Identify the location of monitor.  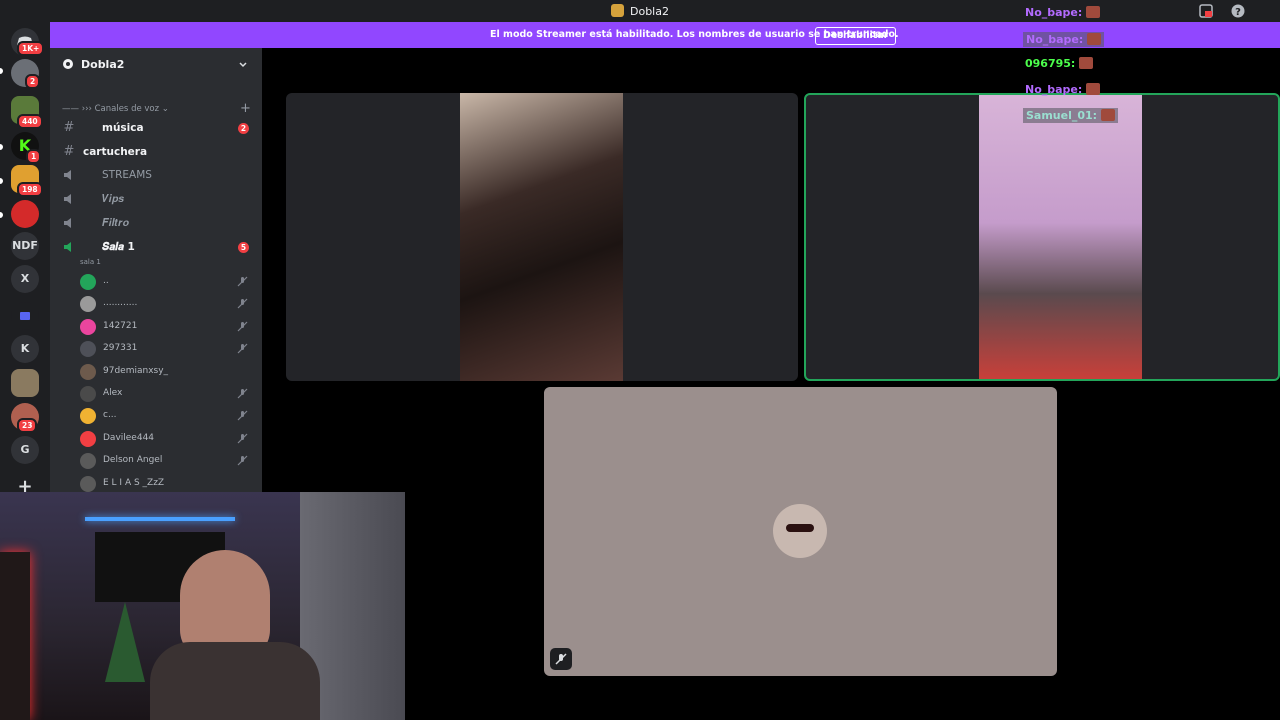
(15, 636).